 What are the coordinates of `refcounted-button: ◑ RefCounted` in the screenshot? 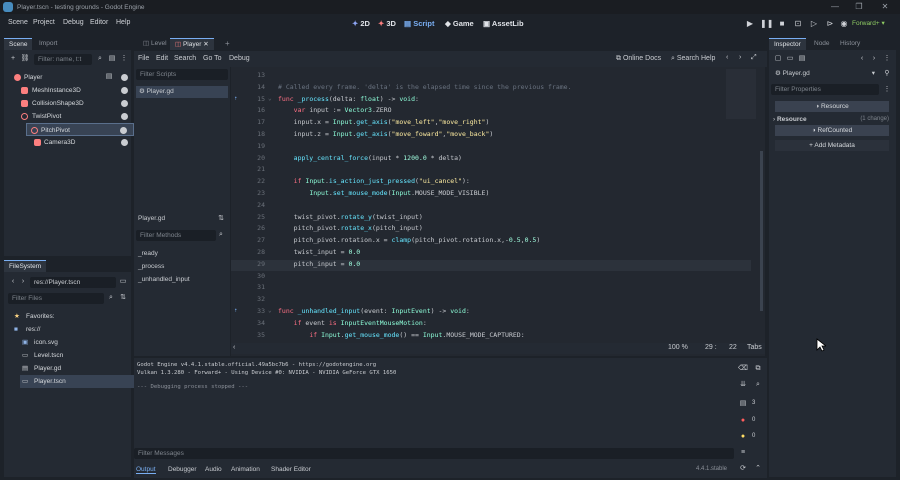 It's located at (832, 130).